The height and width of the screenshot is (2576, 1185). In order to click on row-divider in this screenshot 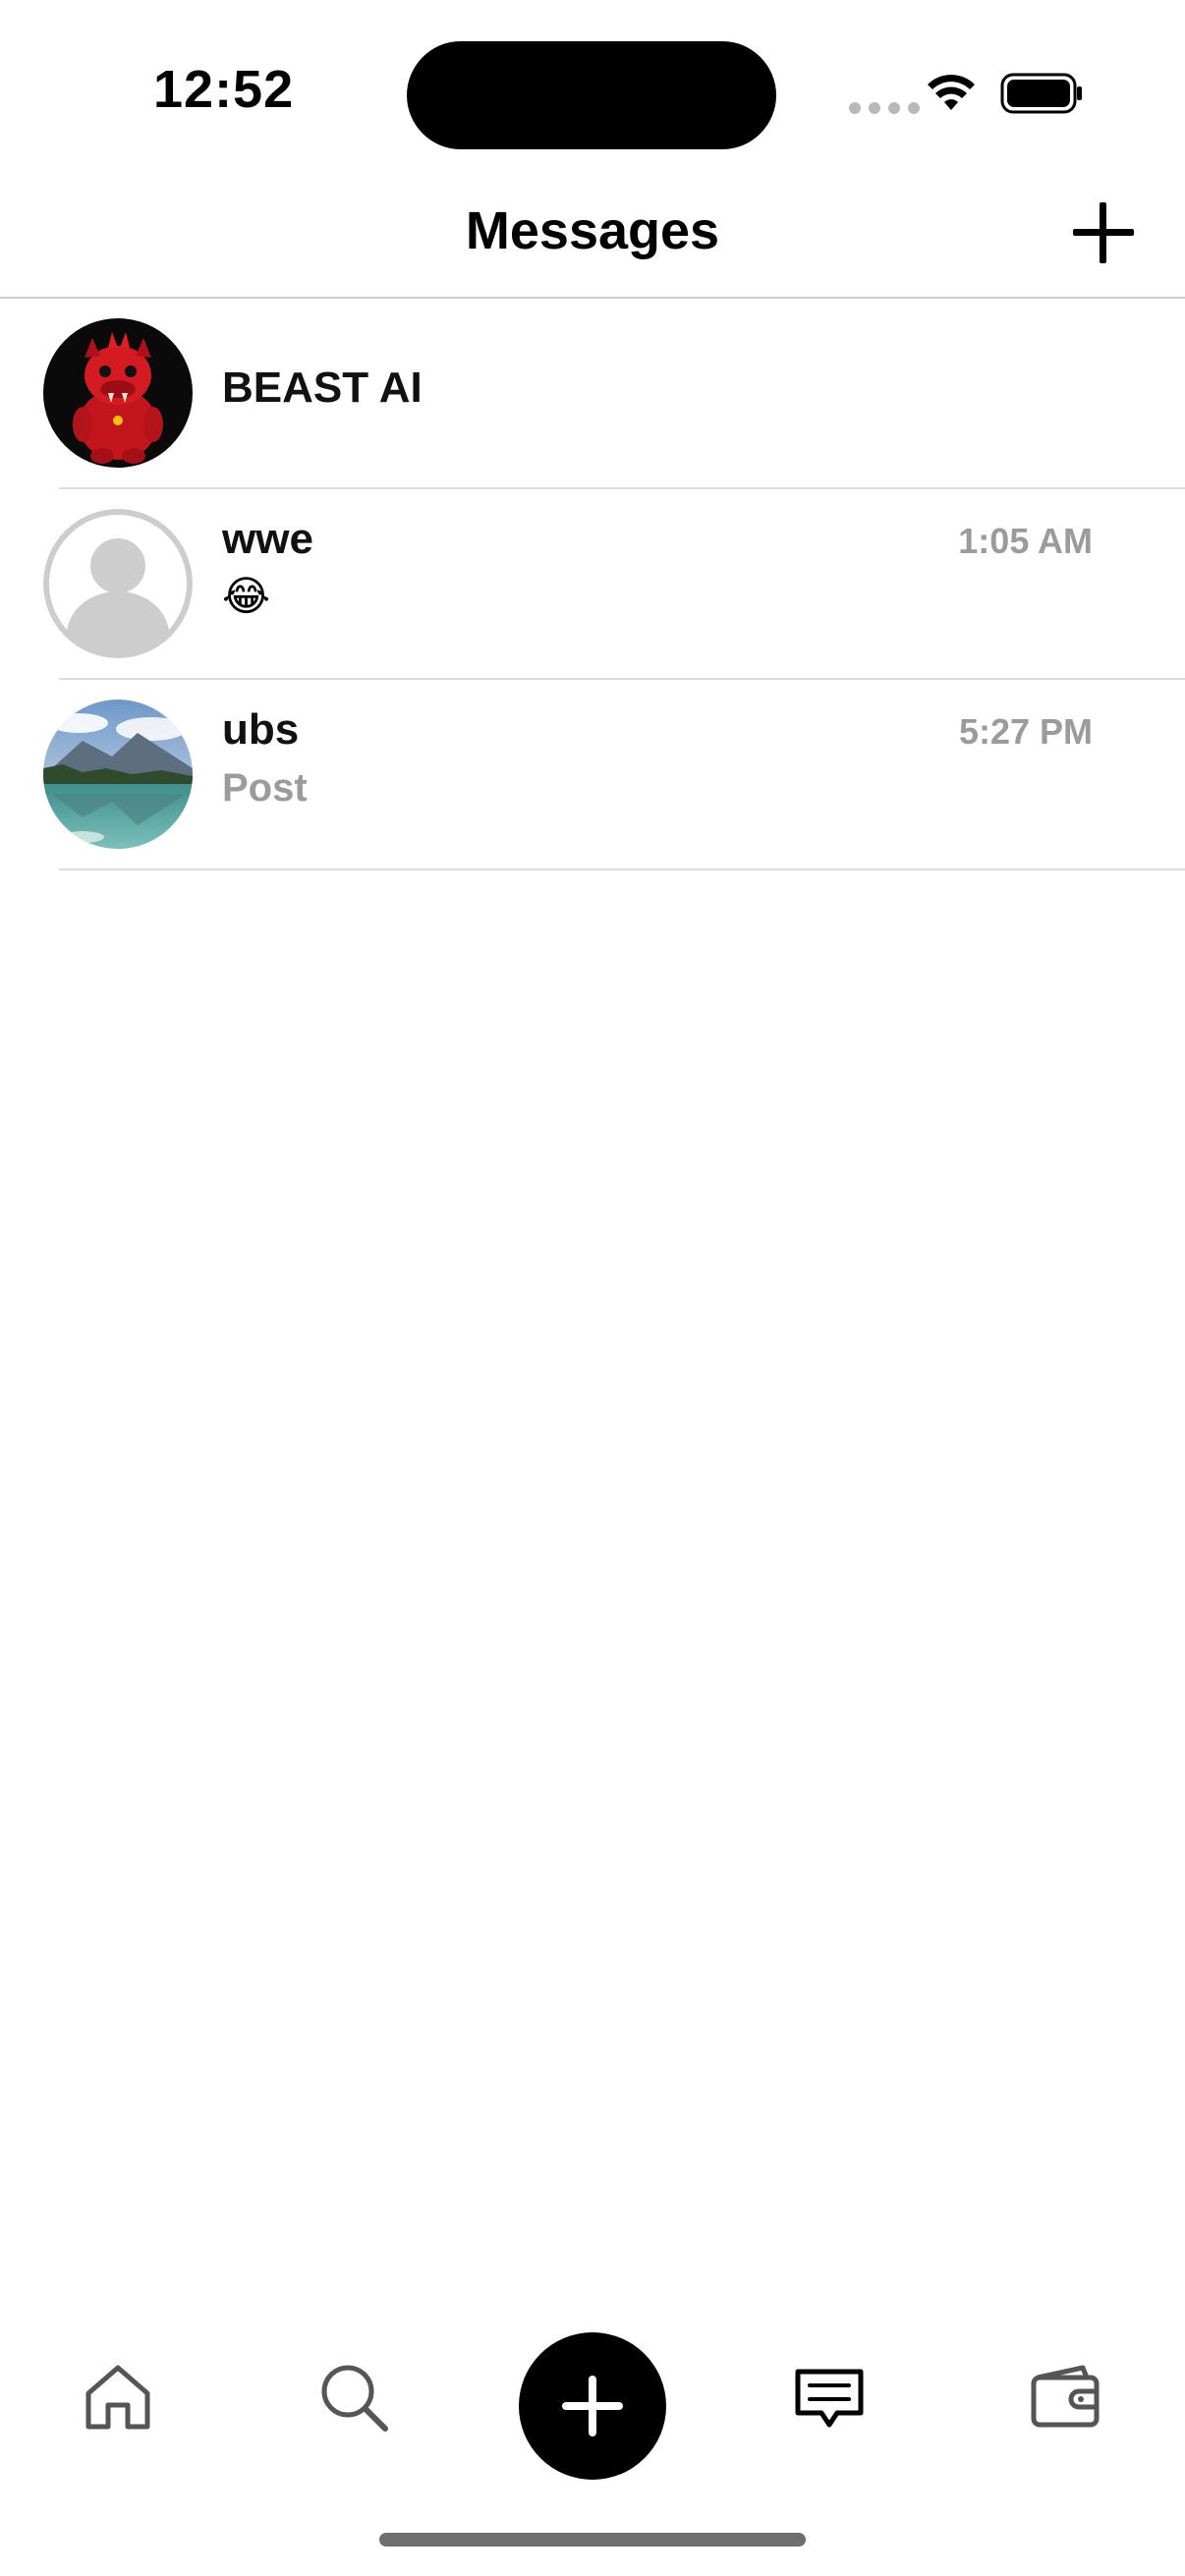, I will do `click(622, 869)`.